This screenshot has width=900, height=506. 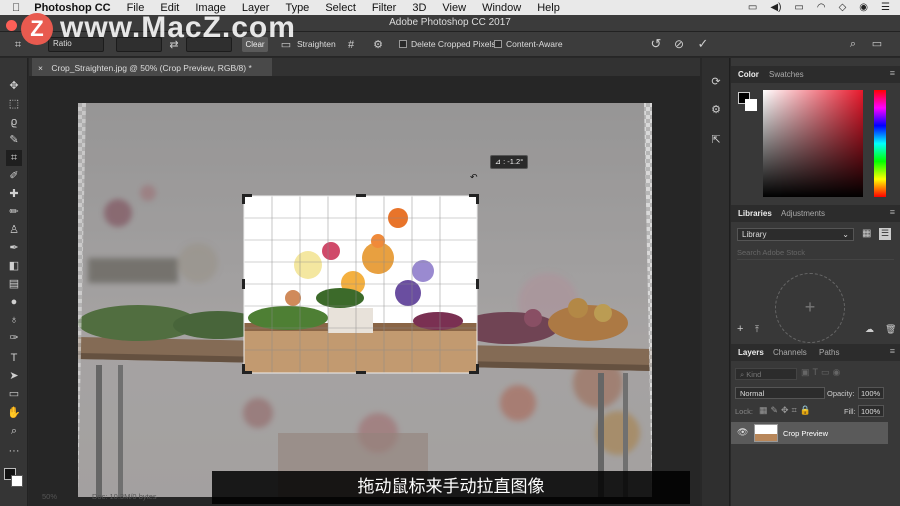 I want to click on cancel-icon: ⊘, so click(x=679, y=44).